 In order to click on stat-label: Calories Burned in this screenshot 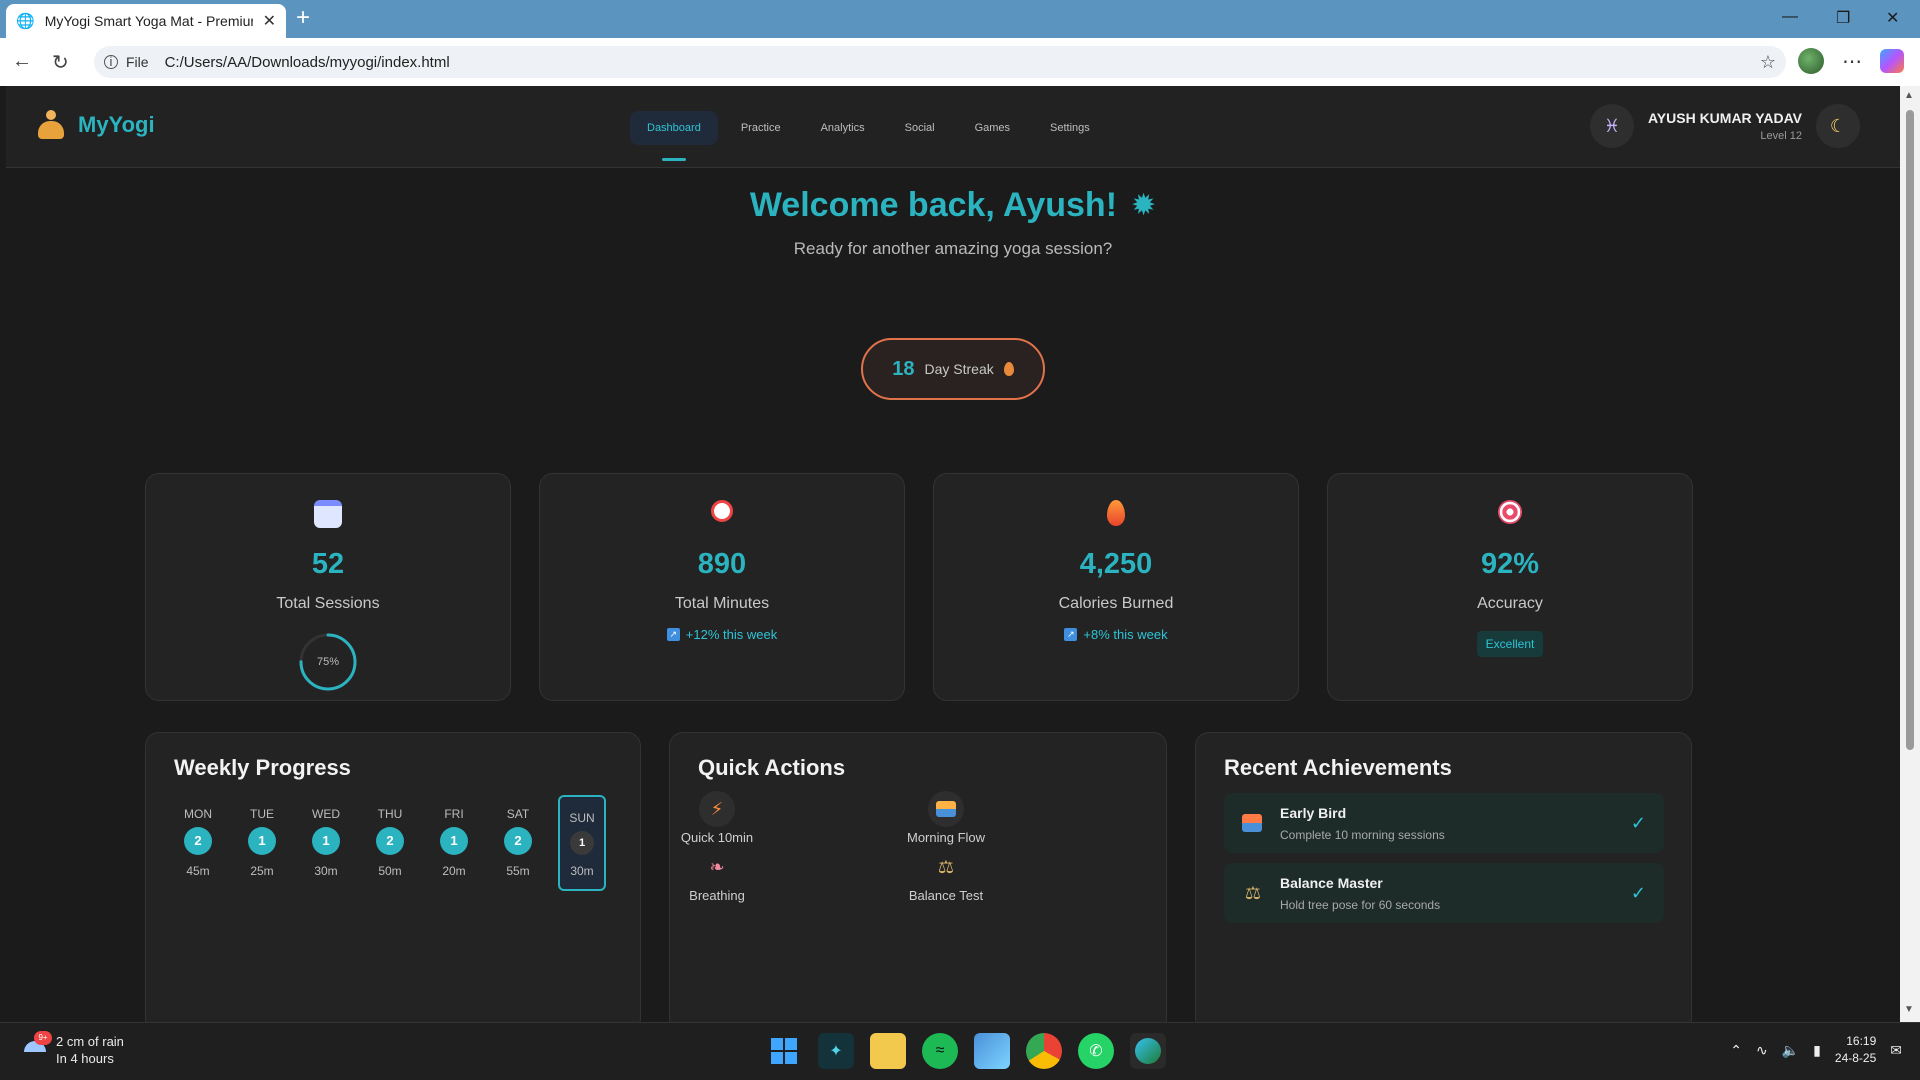, I will do `click(1116, 603)`.